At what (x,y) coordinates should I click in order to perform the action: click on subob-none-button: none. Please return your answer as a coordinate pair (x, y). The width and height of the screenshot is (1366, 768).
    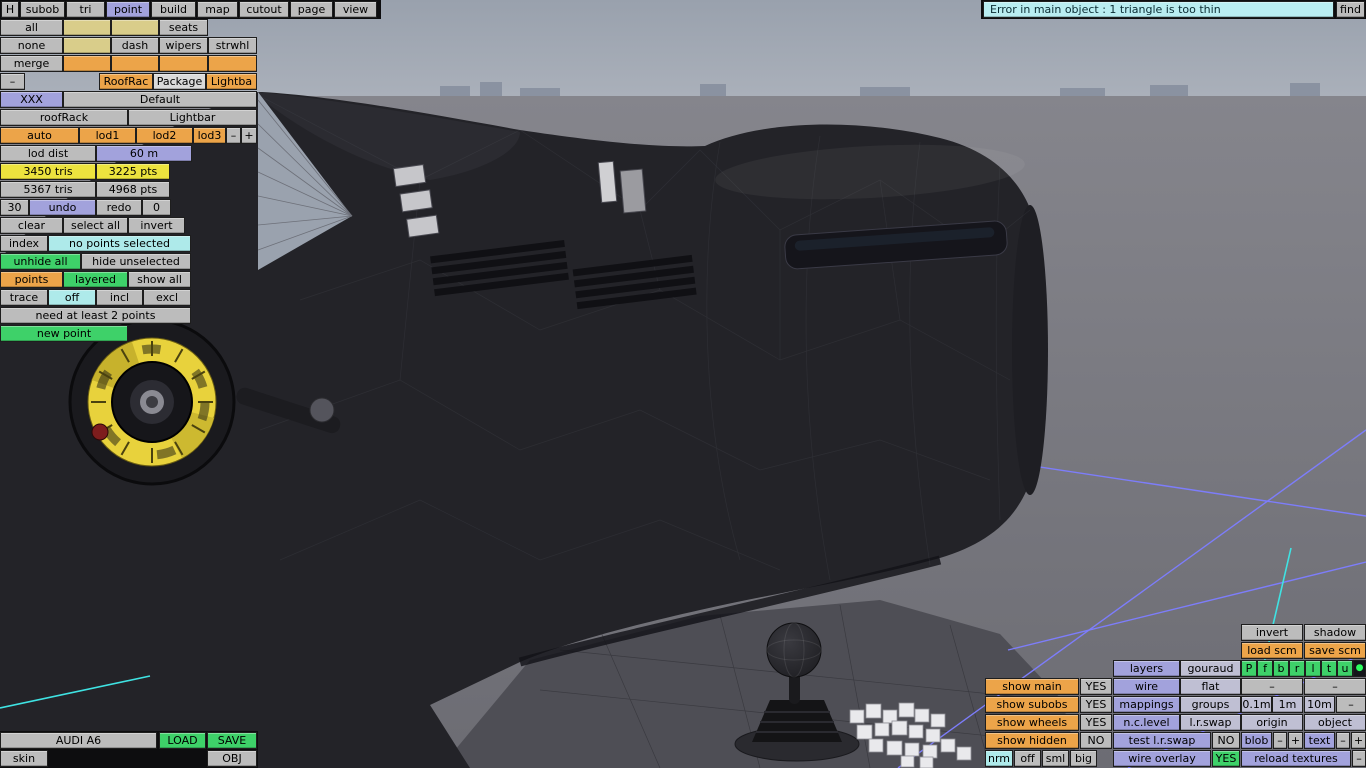
    Looking at the image, I should click on (31, 45).